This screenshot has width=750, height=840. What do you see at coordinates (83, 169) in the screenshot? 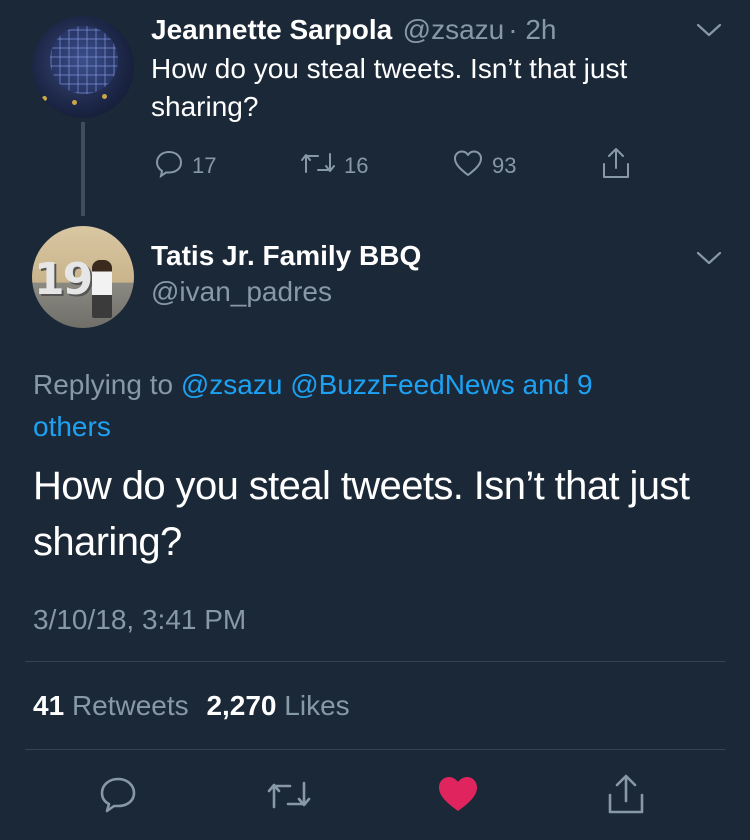
I see `thread-connector` at bounding box center [83, 169].